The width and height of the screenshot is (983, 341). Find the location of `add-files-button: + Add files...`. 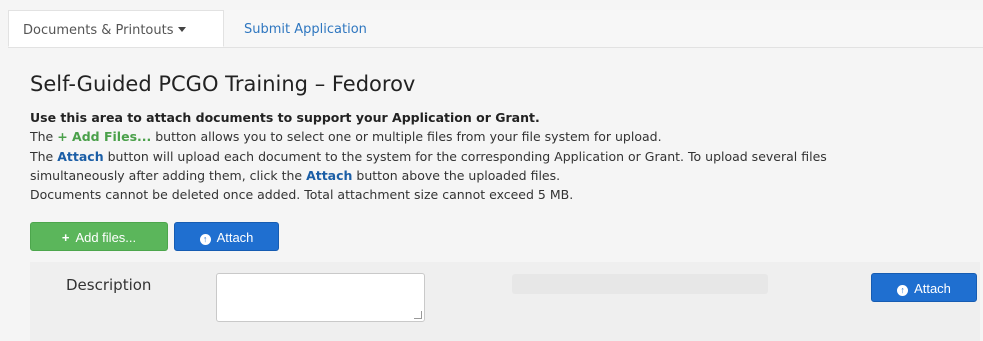

add-files-button: + Add files... is located at coordinates (99, 236).